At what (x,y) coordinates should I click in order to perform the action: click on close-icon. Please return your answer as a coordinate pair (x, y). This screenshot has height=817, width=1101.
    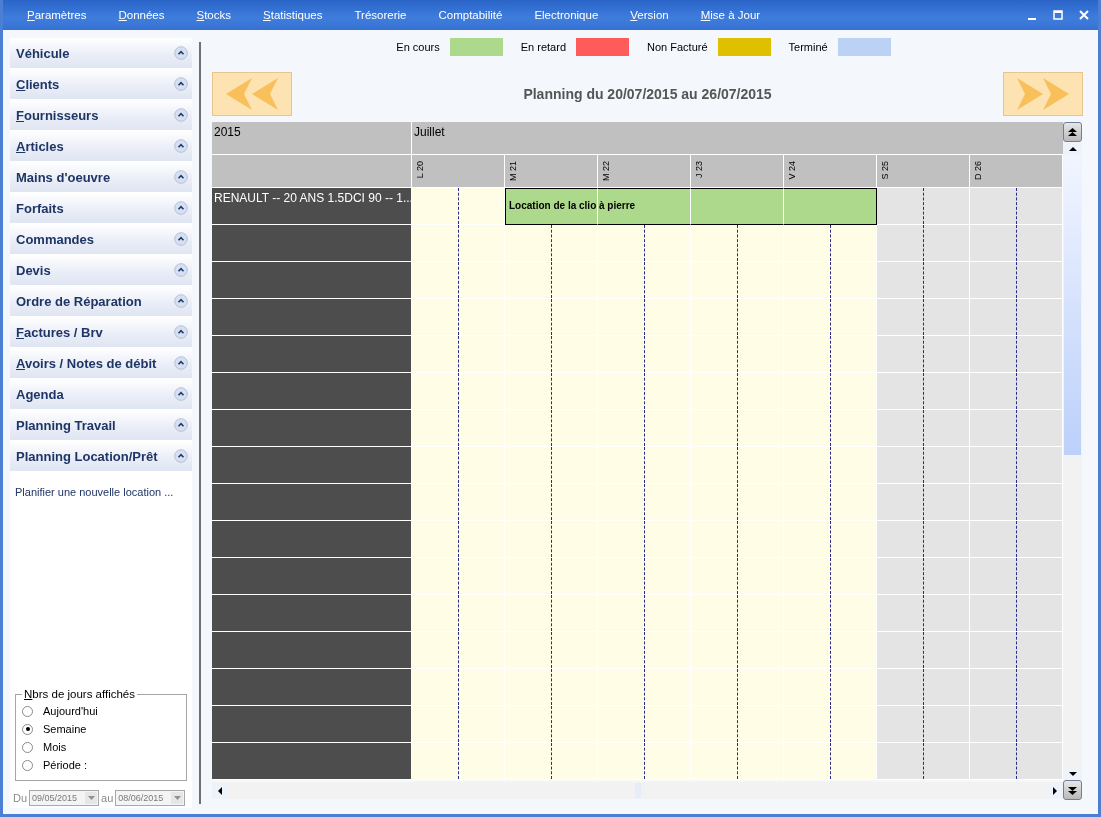
    Looking at the image, I should click on (1084, 15).